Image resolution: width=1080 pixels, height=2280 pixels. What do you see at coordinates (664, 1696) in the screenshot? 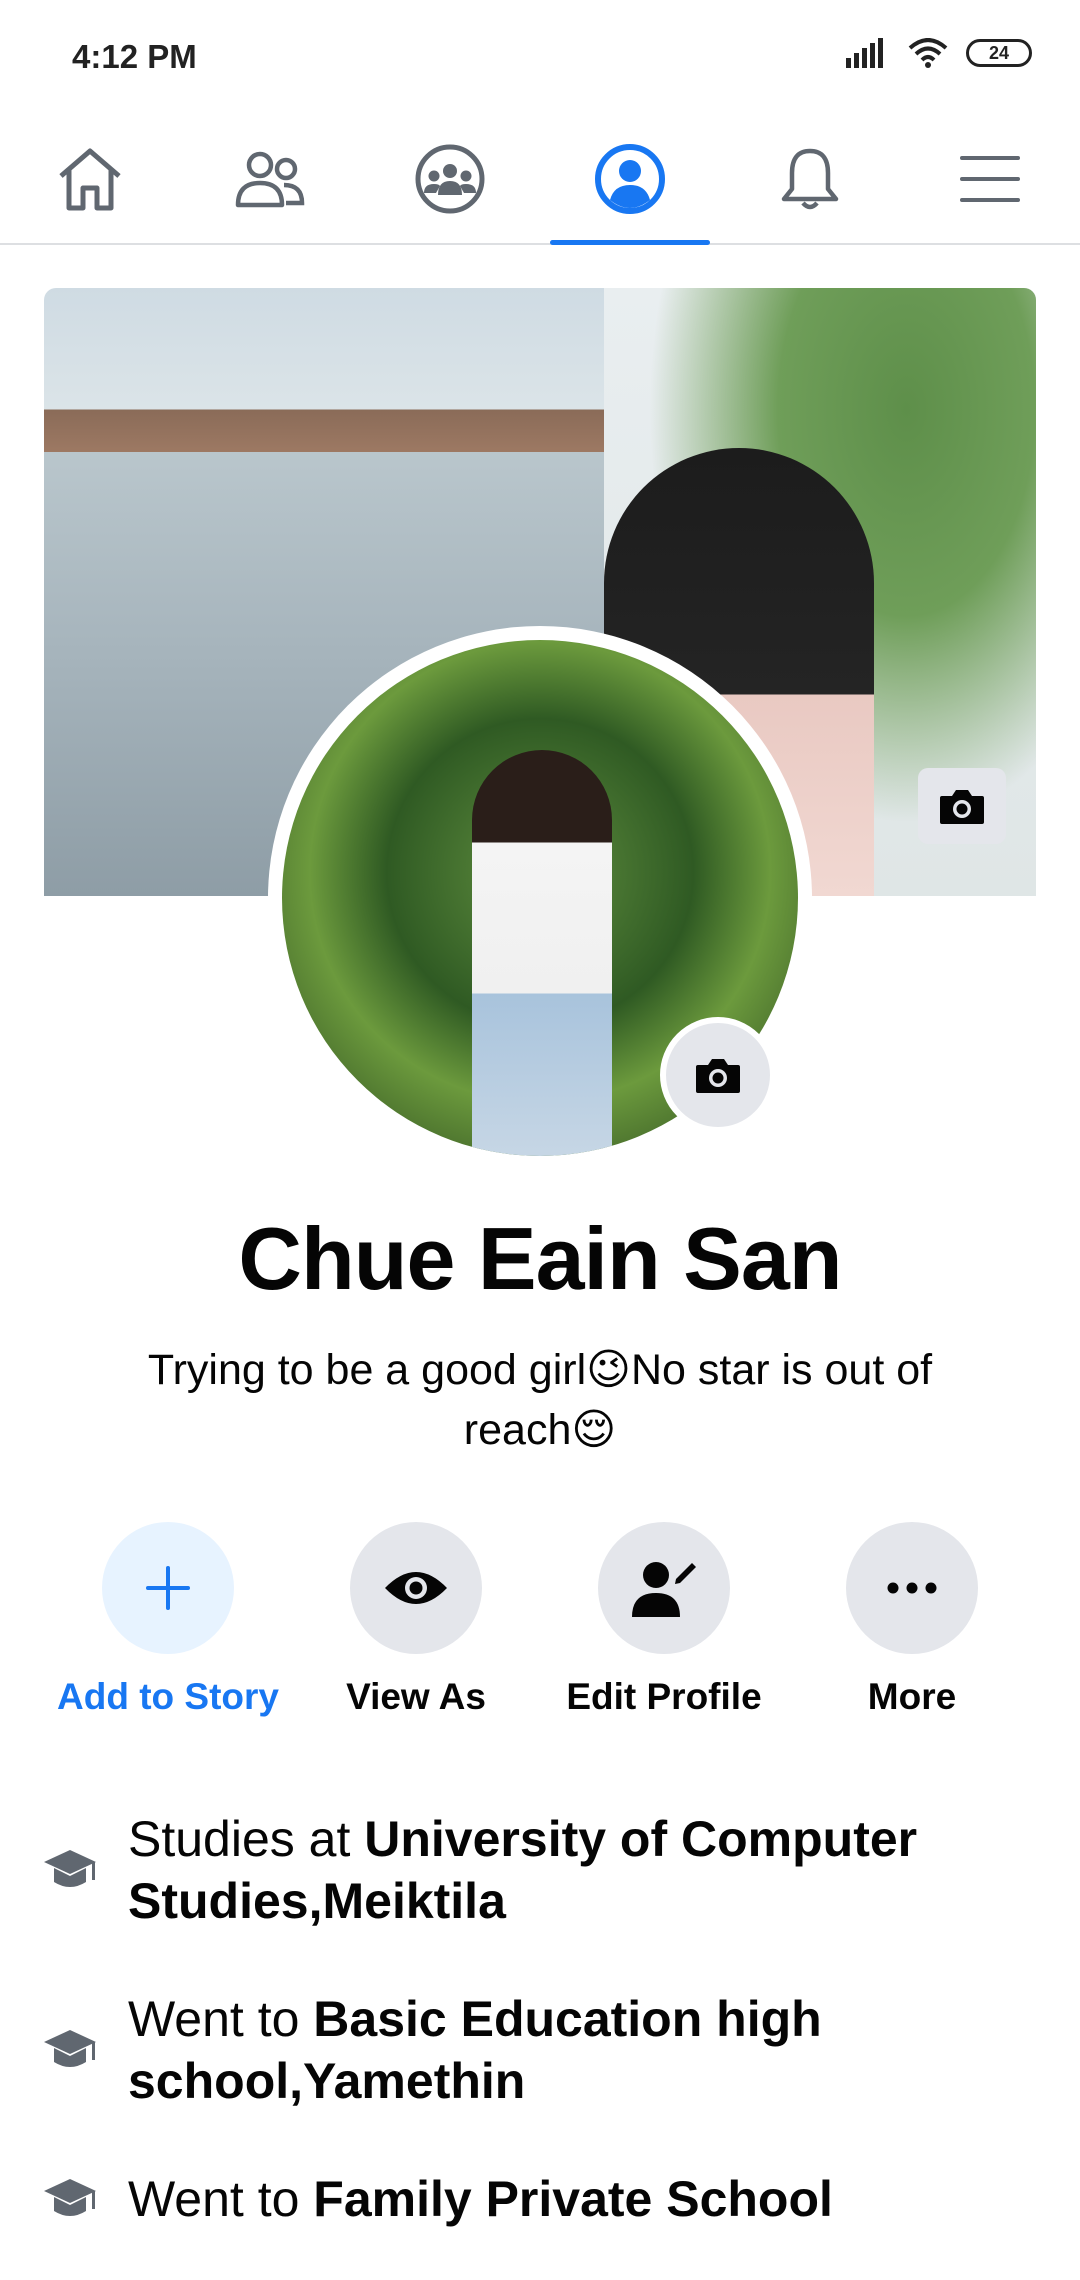
I see `edit-profile-label: Edit Profile` at bounding box center [664, 1696].